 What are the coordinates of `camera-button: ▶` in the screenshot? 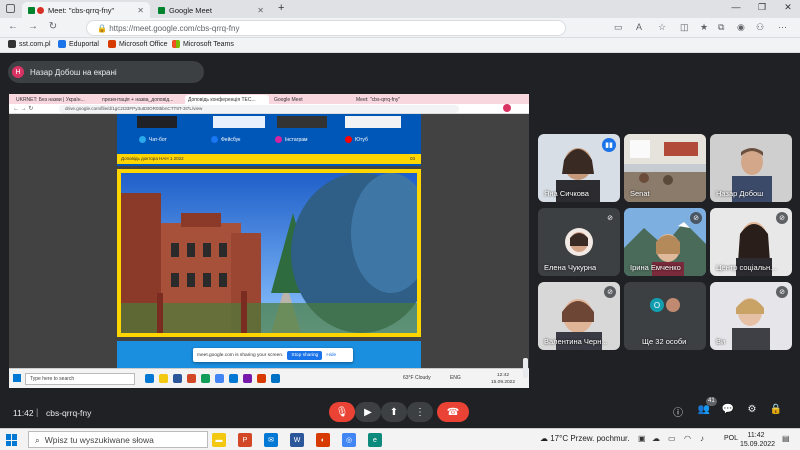 It's located at (368, 412).